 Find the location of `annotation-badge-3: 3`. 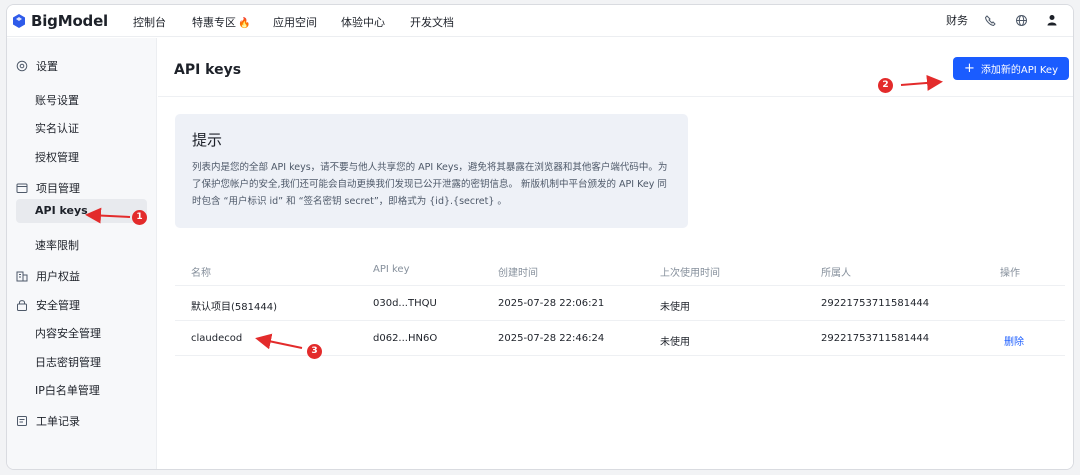

annotation-badge-3: 3 is located at coordinates (314, 351).